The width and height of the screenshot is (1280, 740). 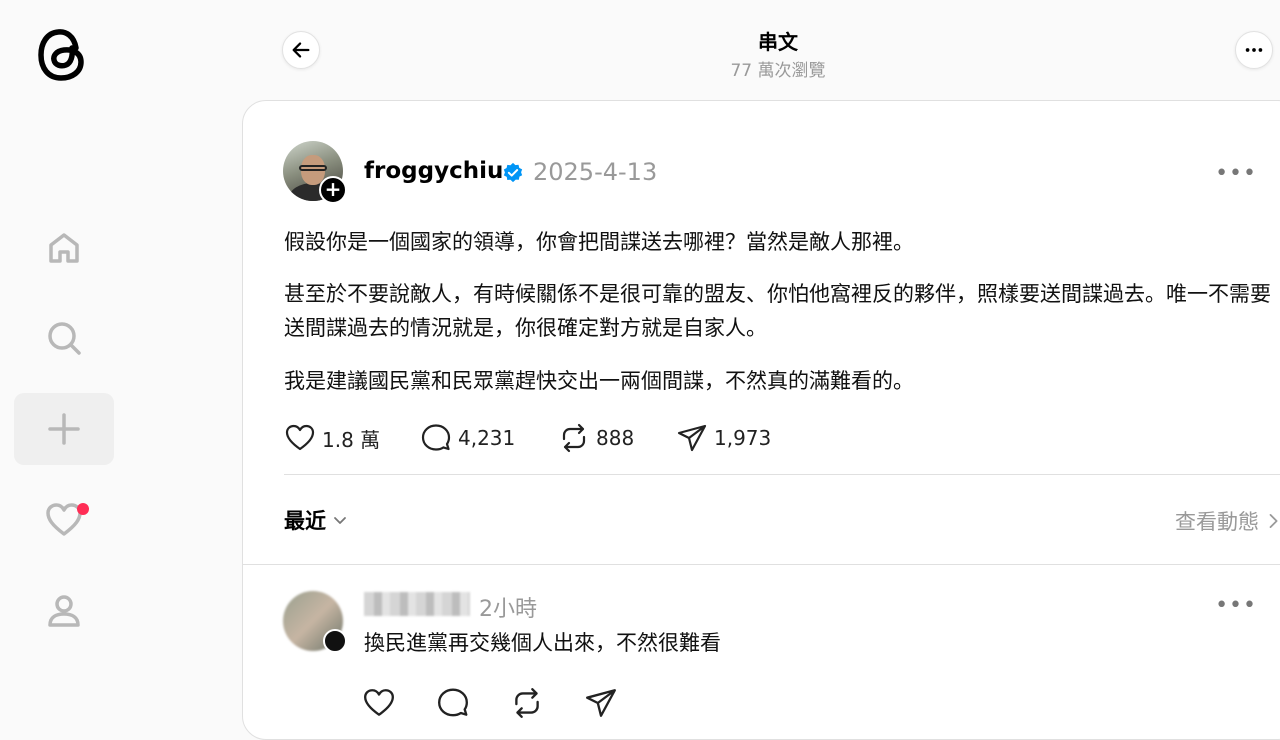 I want to click on follow-plus-icon: +, so click(x=333, y=190).